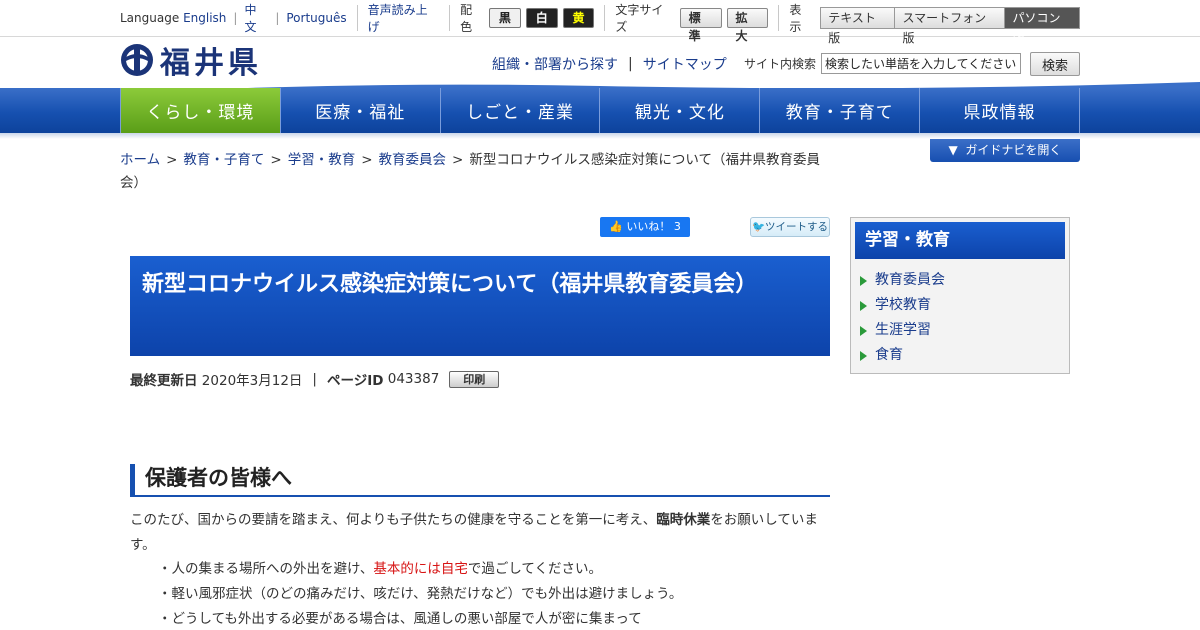  What do you see at coordinates (480, 306) in the screenshot?
I see `page-title: 新型コロナウイルス感染症対策について（福井県教育委員会）` at bounding box center [480, 306].